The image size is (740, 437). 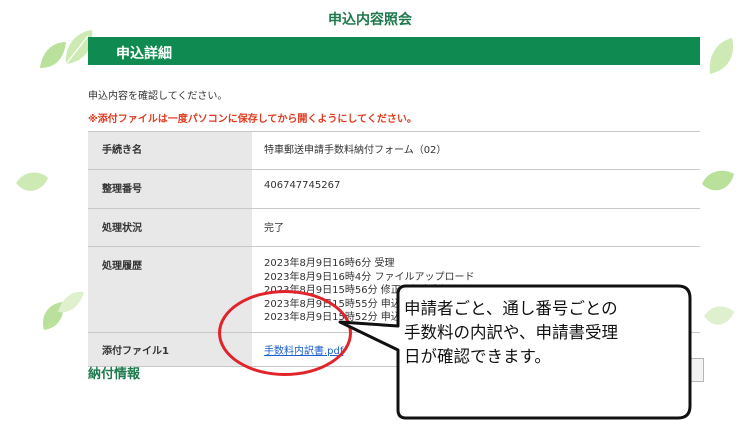 What do you see at coordinates (252, 119) in the screenshot?
I see `warning-text: ※添付ファイルは一度パソコンに保存してから開くようにしてください。` at bounding box center [252, 119].